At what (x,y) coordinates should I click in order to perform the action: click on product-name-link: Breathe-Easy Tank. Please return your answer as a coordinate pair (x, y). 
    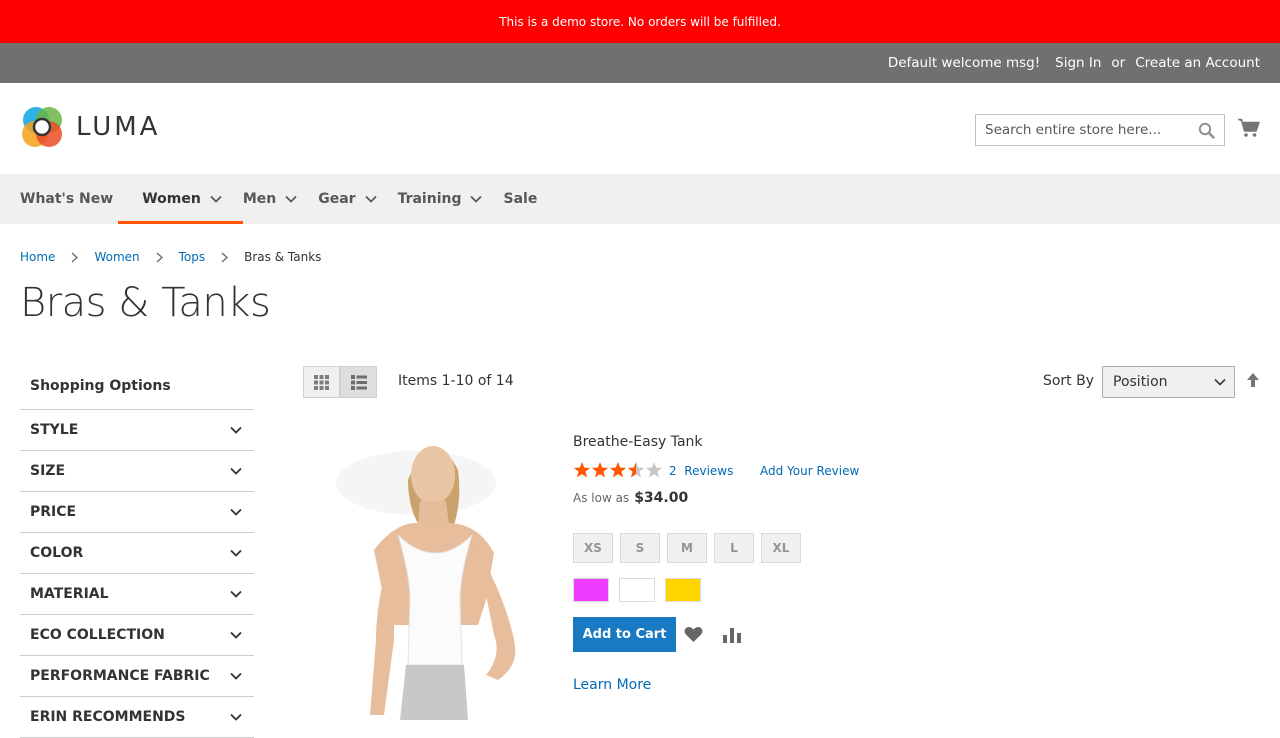
    Looking at the image, I should click on (638, 442).